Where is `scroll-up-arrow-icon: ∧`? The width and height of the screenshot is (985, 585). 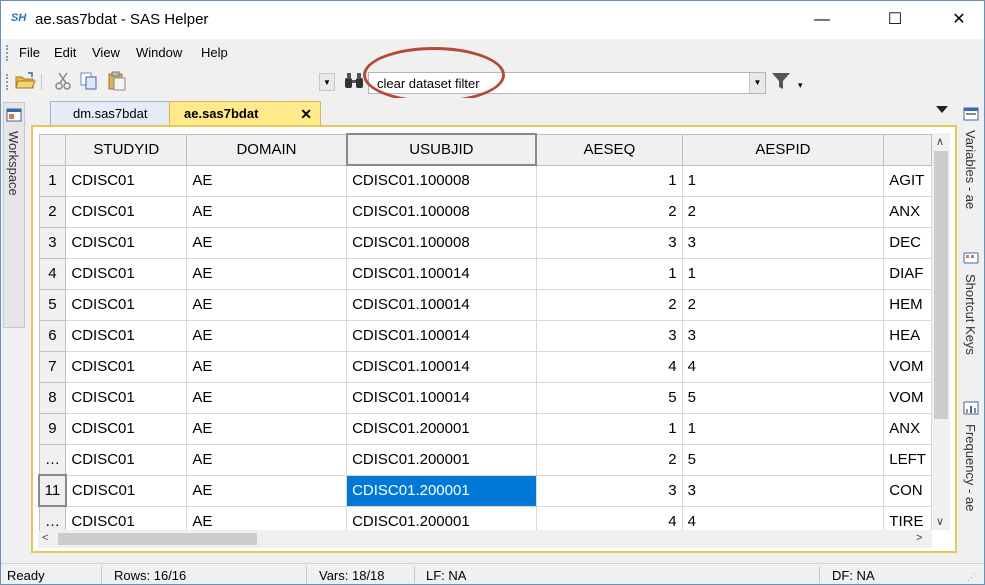
scroll-up-arrow-icon: ∧ is located at coordinates (940, 141).